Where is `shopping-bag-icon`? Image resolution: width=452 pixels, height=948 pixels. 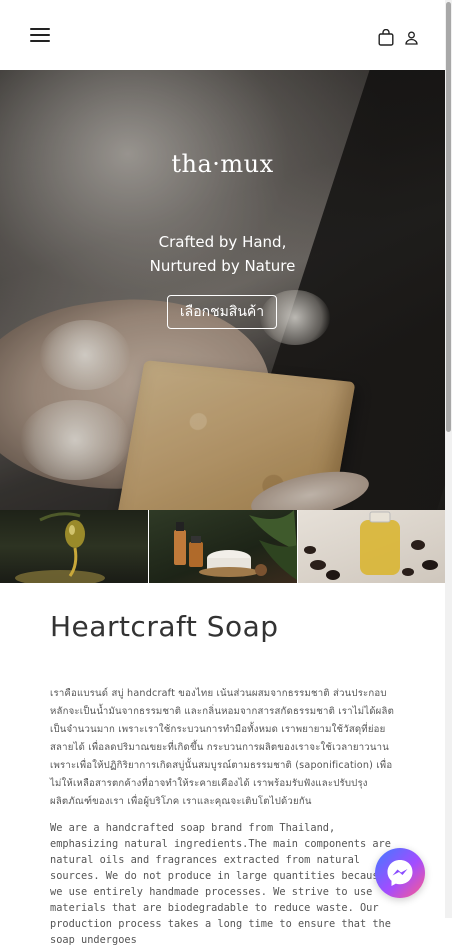
shopping-bag-icon is located at coordinates (386, 37).